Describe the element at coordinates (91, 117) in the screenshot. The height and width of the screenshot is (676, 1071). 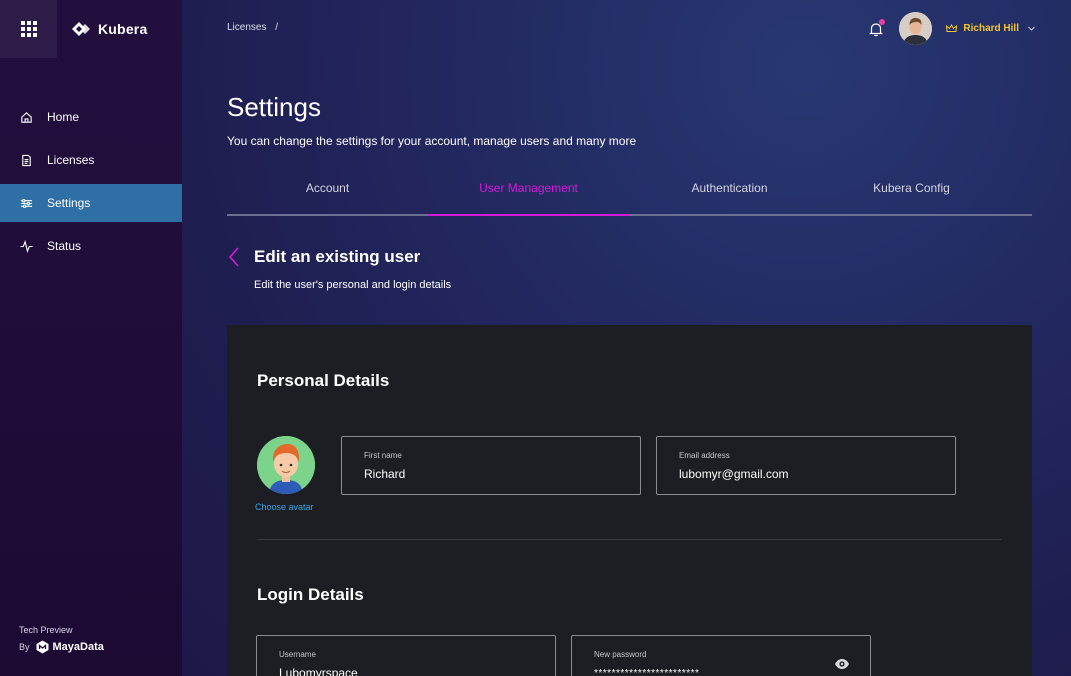
I see `sidebar-item-home: Home` at that location.